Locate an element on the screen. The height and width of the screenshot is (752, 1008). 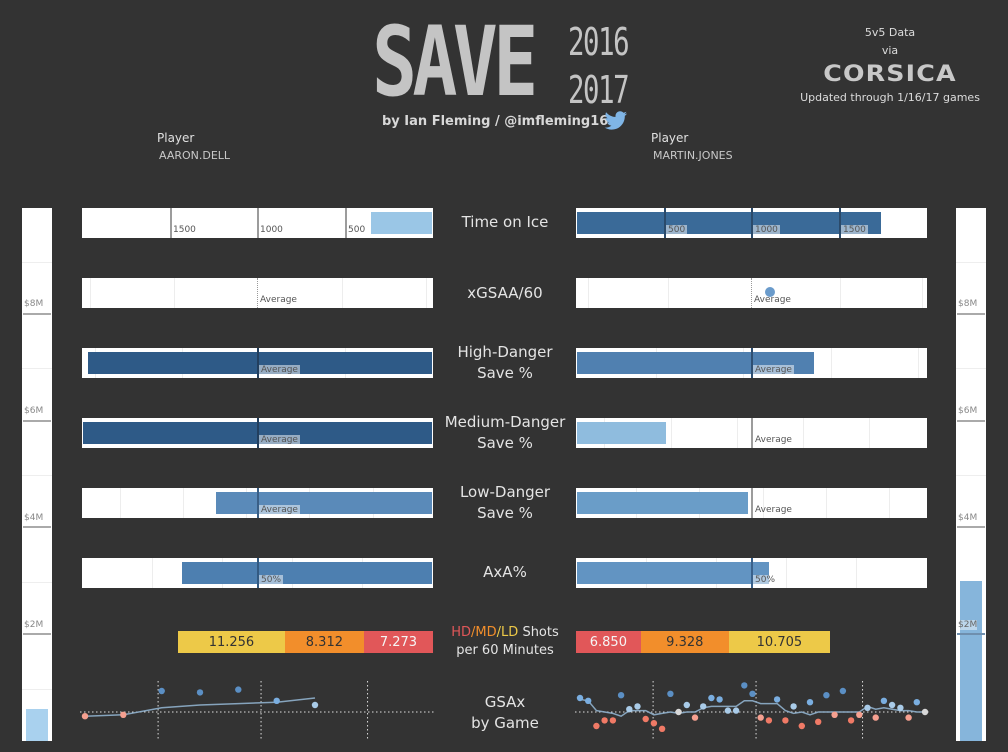
left-ld-shots: 11.256 is located at coordinates (231, 642).